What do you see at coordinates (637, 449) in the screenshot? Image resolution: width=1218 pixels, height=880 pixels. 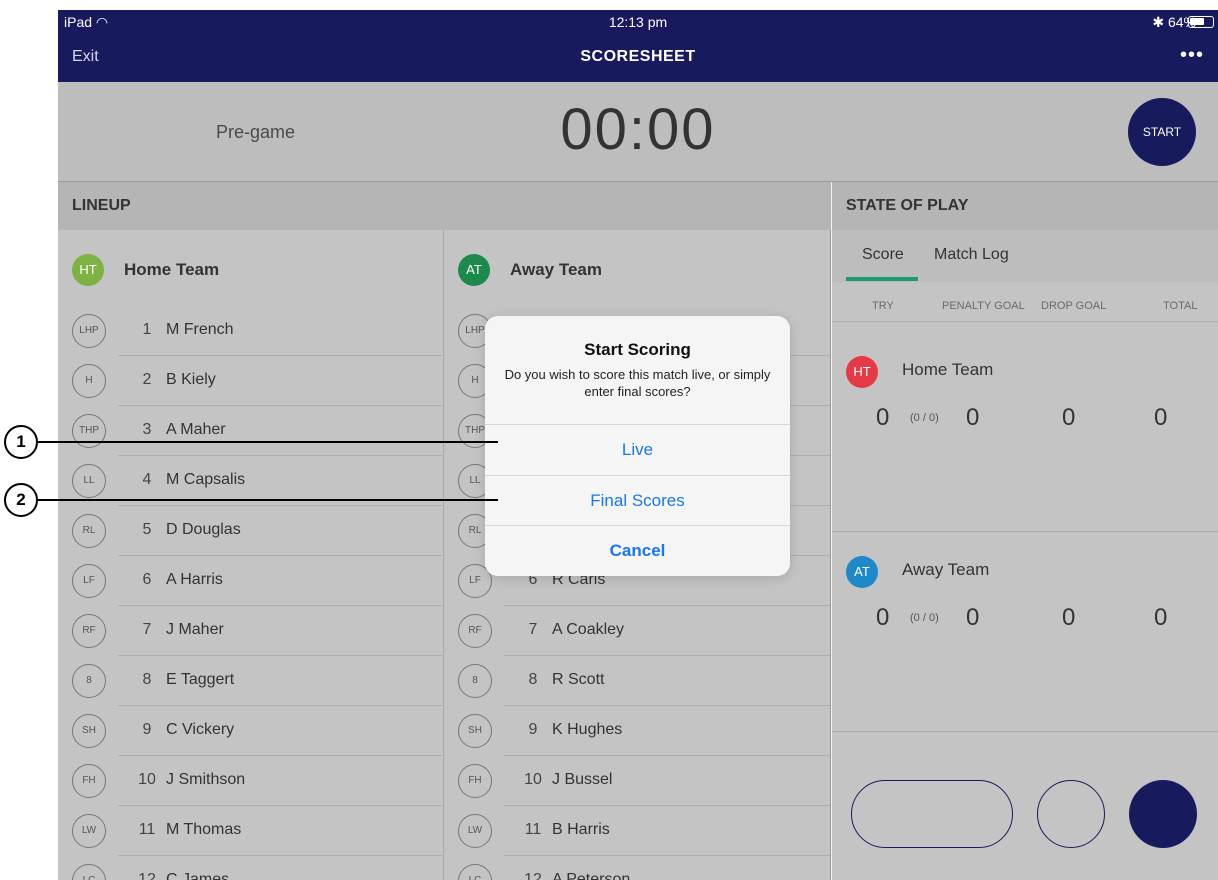 I see `live-button: Live` at bounding box center [637, 449].